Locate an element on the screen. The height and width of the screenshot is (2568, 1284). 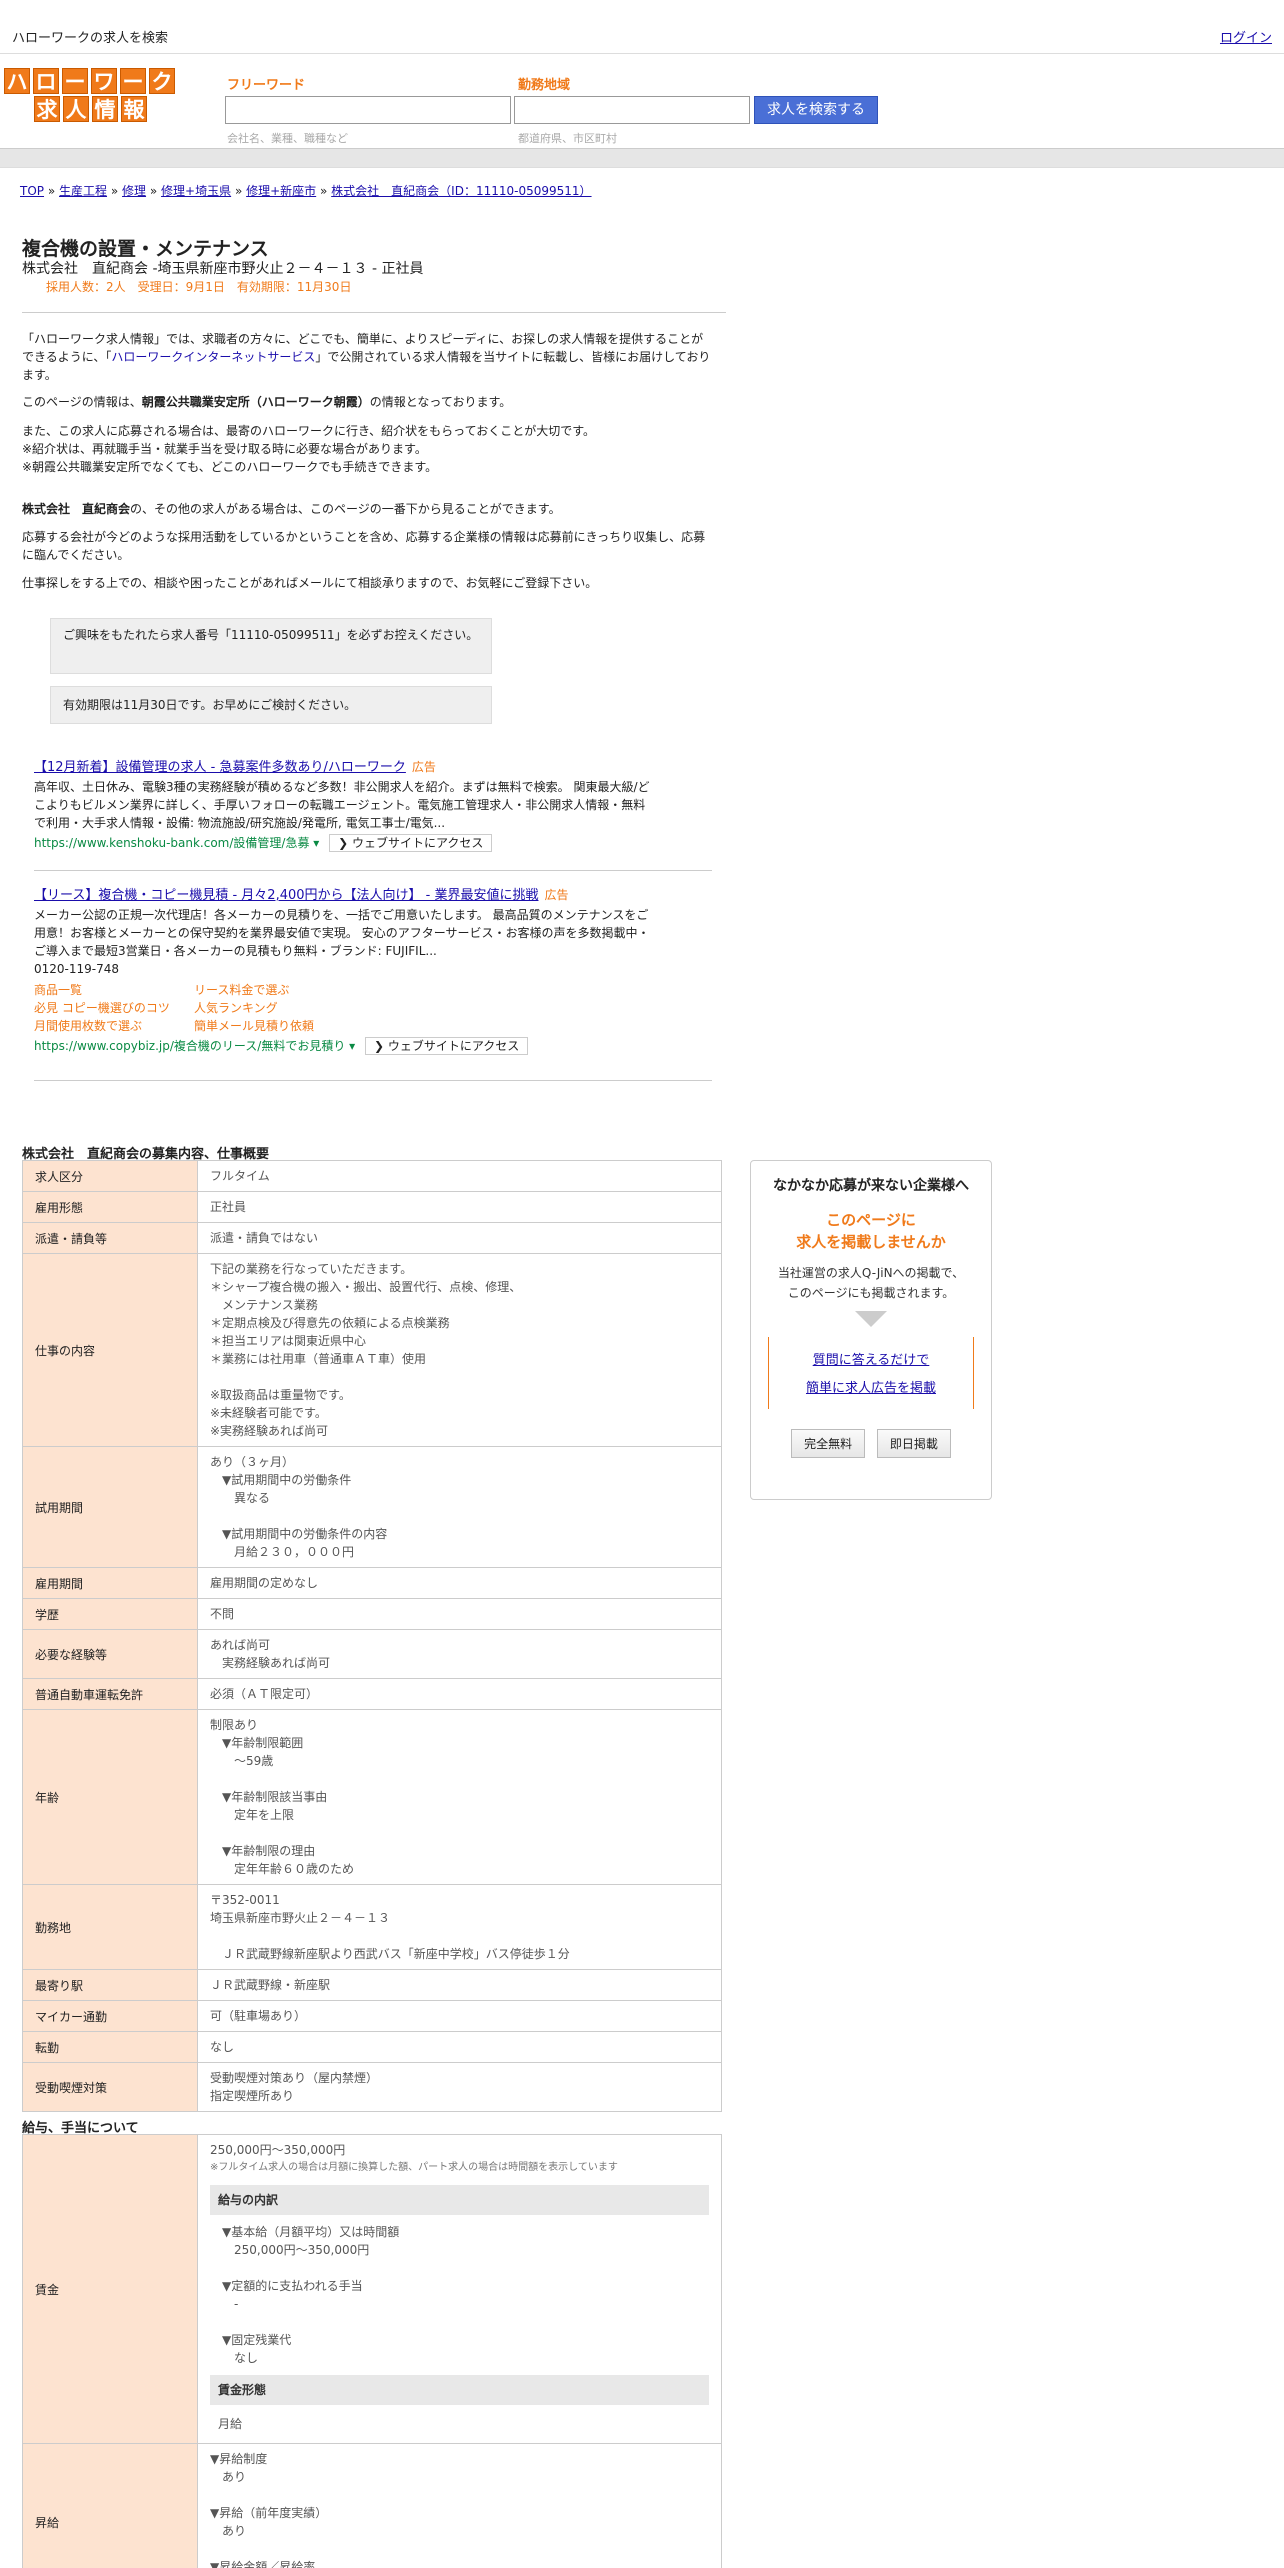
row-label: 受動喫煙対策 is located at coordinates (110, 2087).